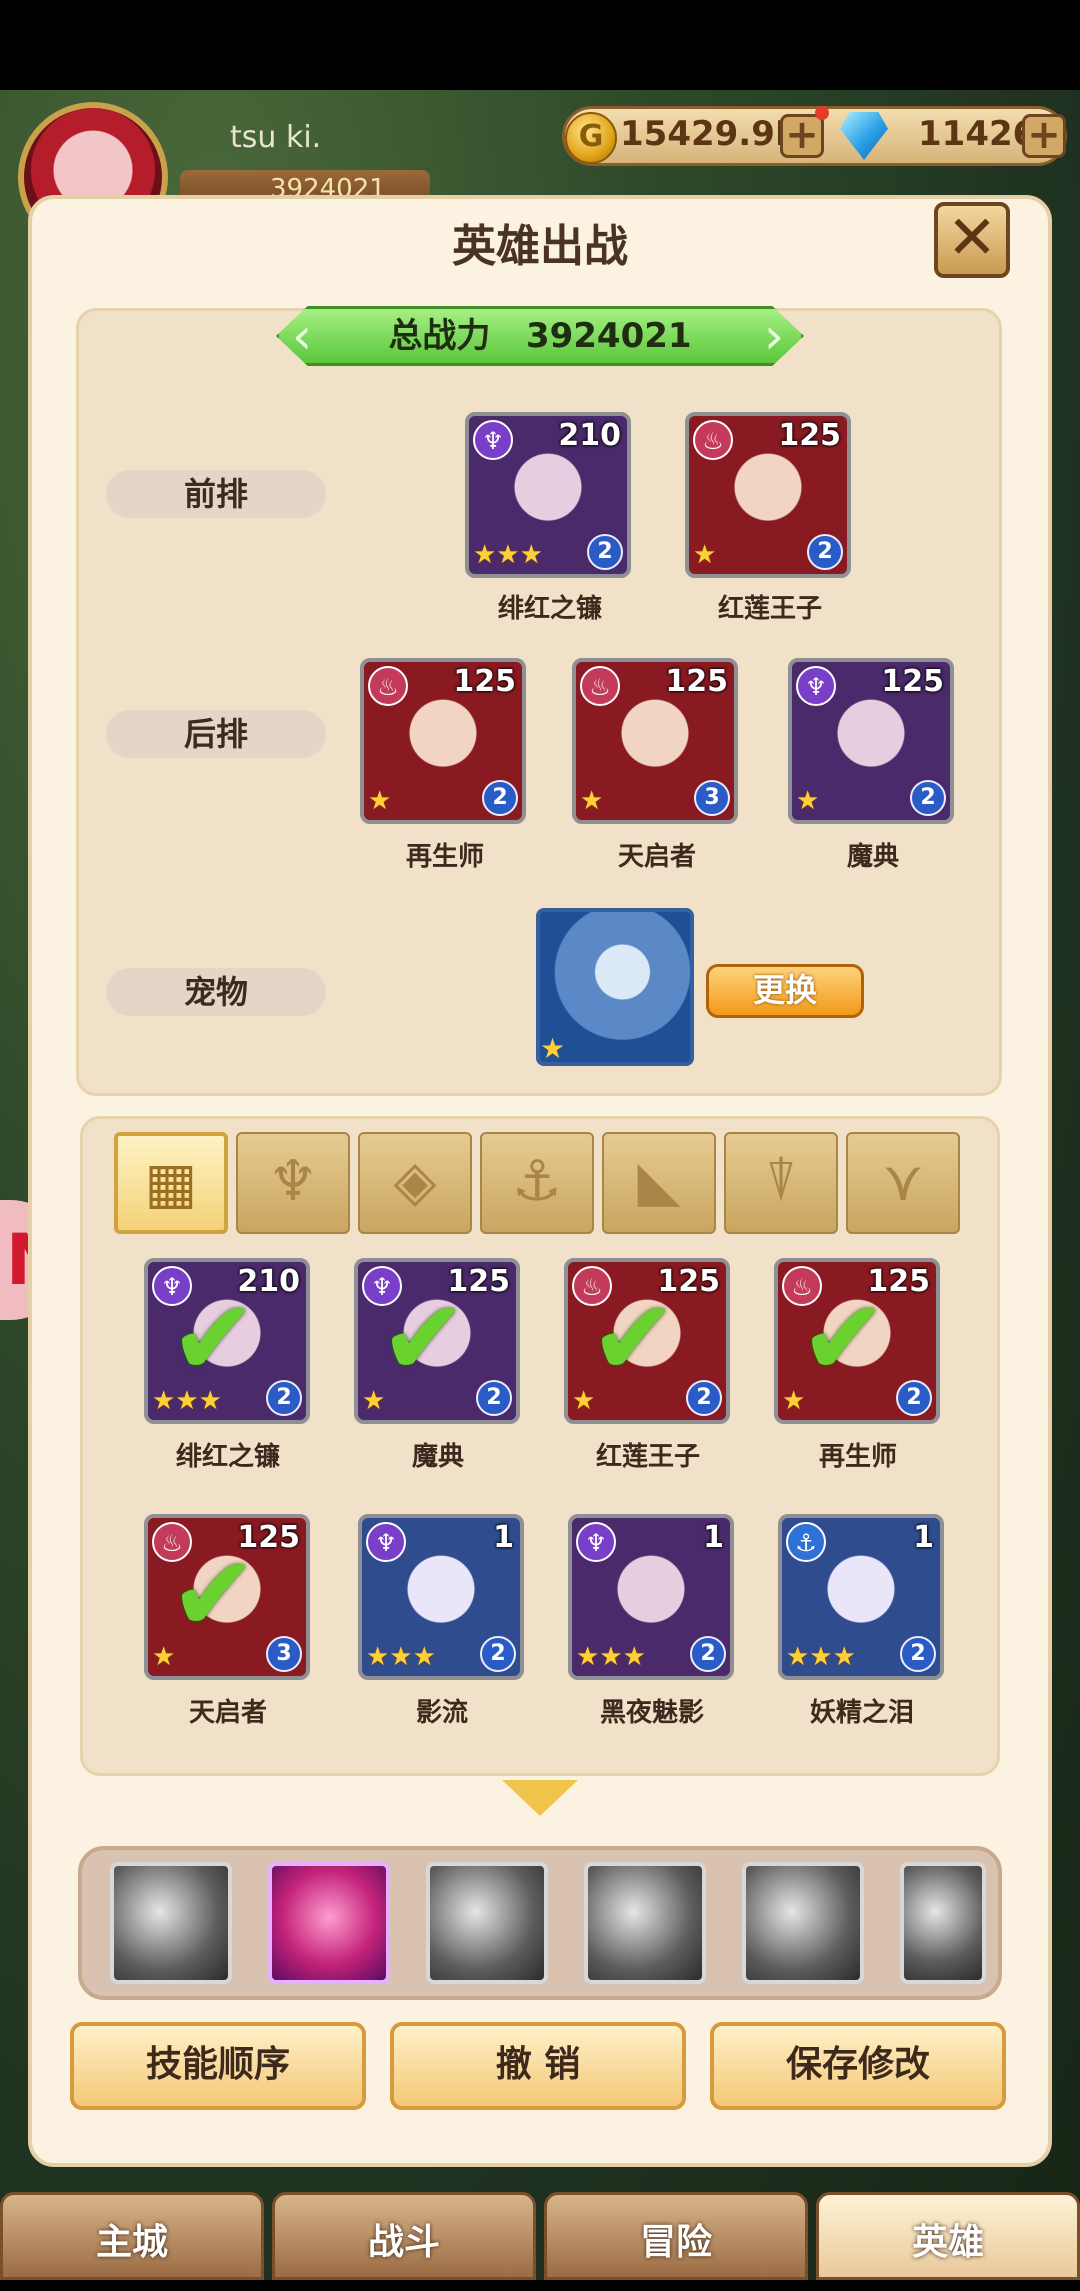  I want to click on total-power-banner: 总战力 3924021, so click(540, 336).